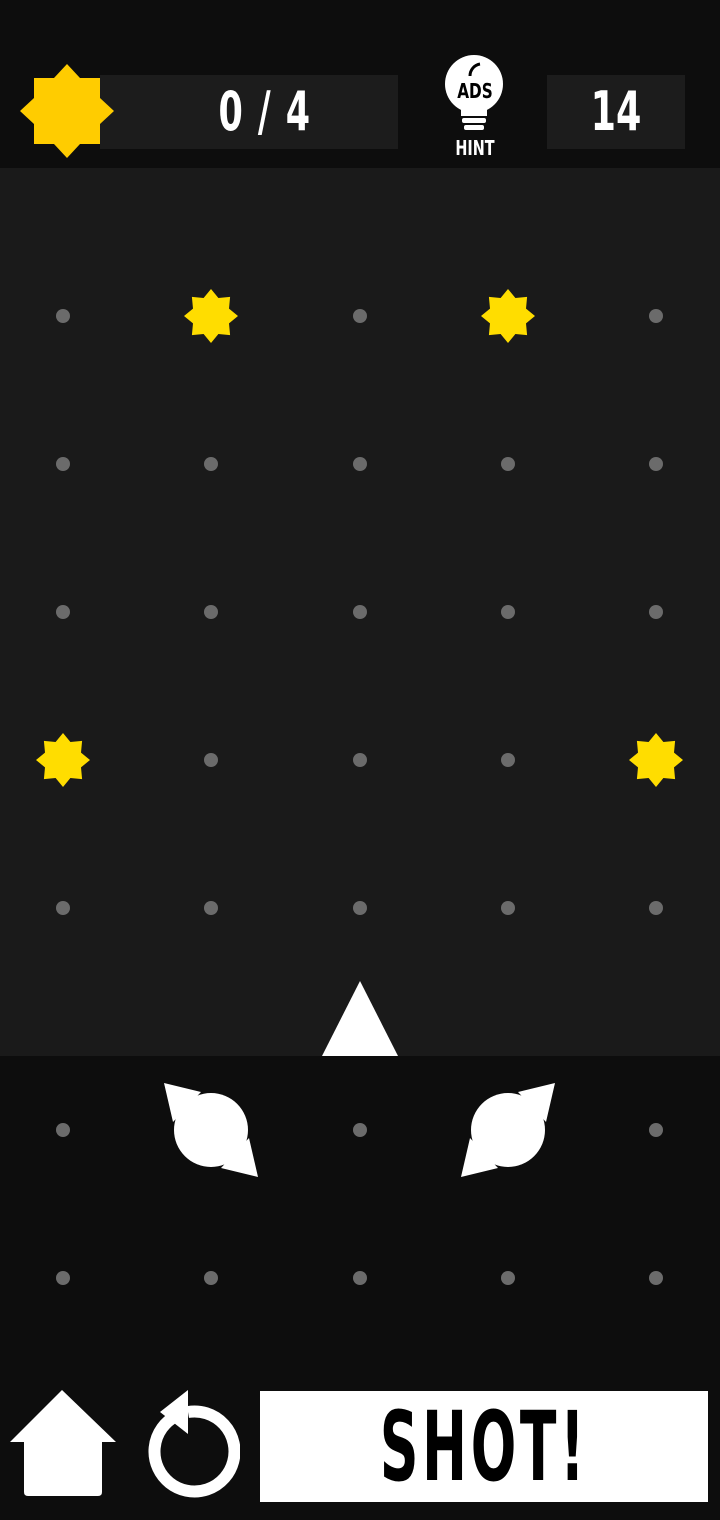 The image size is (720, 1520). I want to click on shot-button: SHOT!, so click(484, 1446).